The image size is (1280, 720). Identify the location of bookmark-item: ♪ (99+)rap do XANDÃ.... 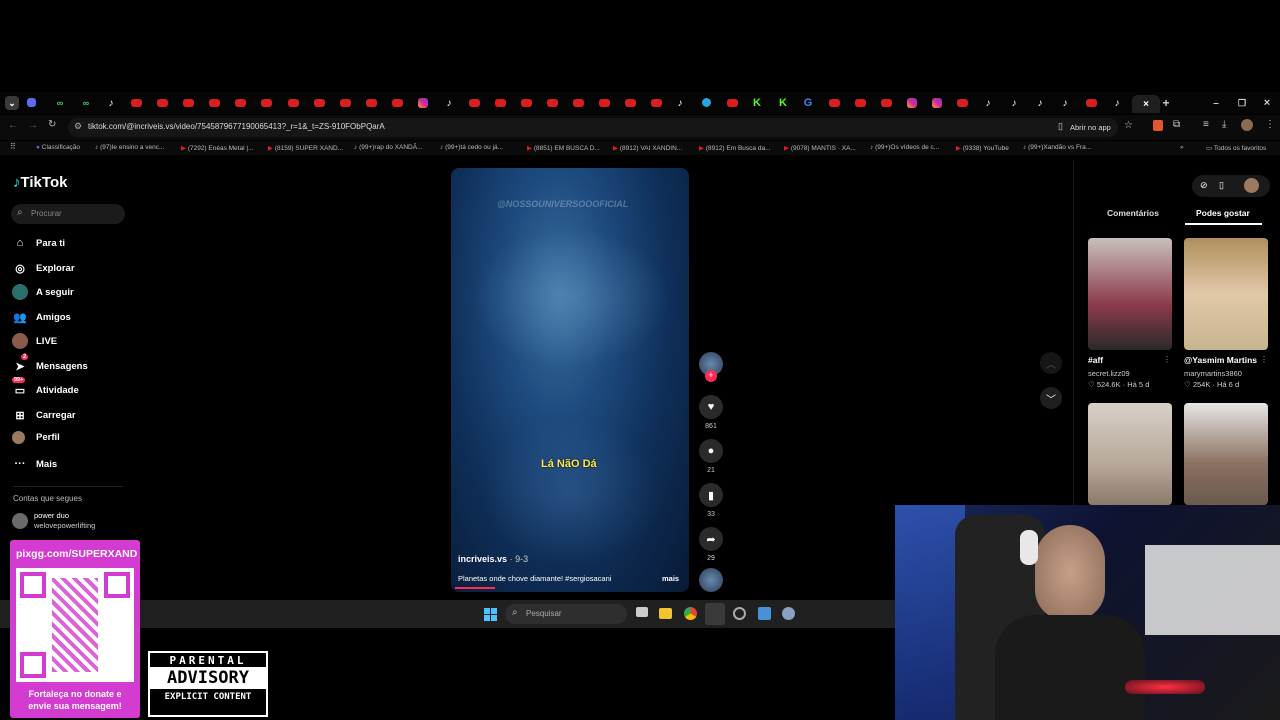
(388, 147).